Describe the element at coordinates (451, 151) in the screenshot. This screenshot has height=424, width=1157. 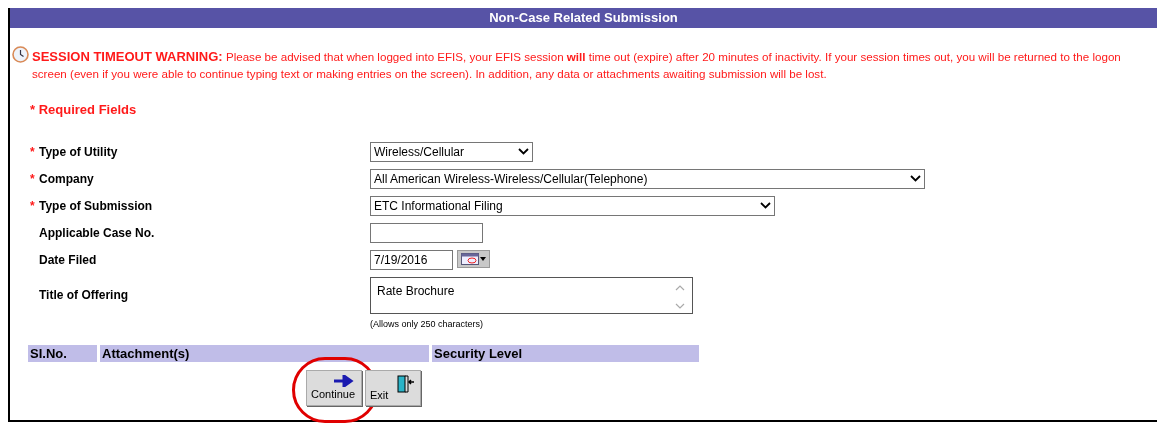
I see `dropdown: Wireless/Cellular` at that location.